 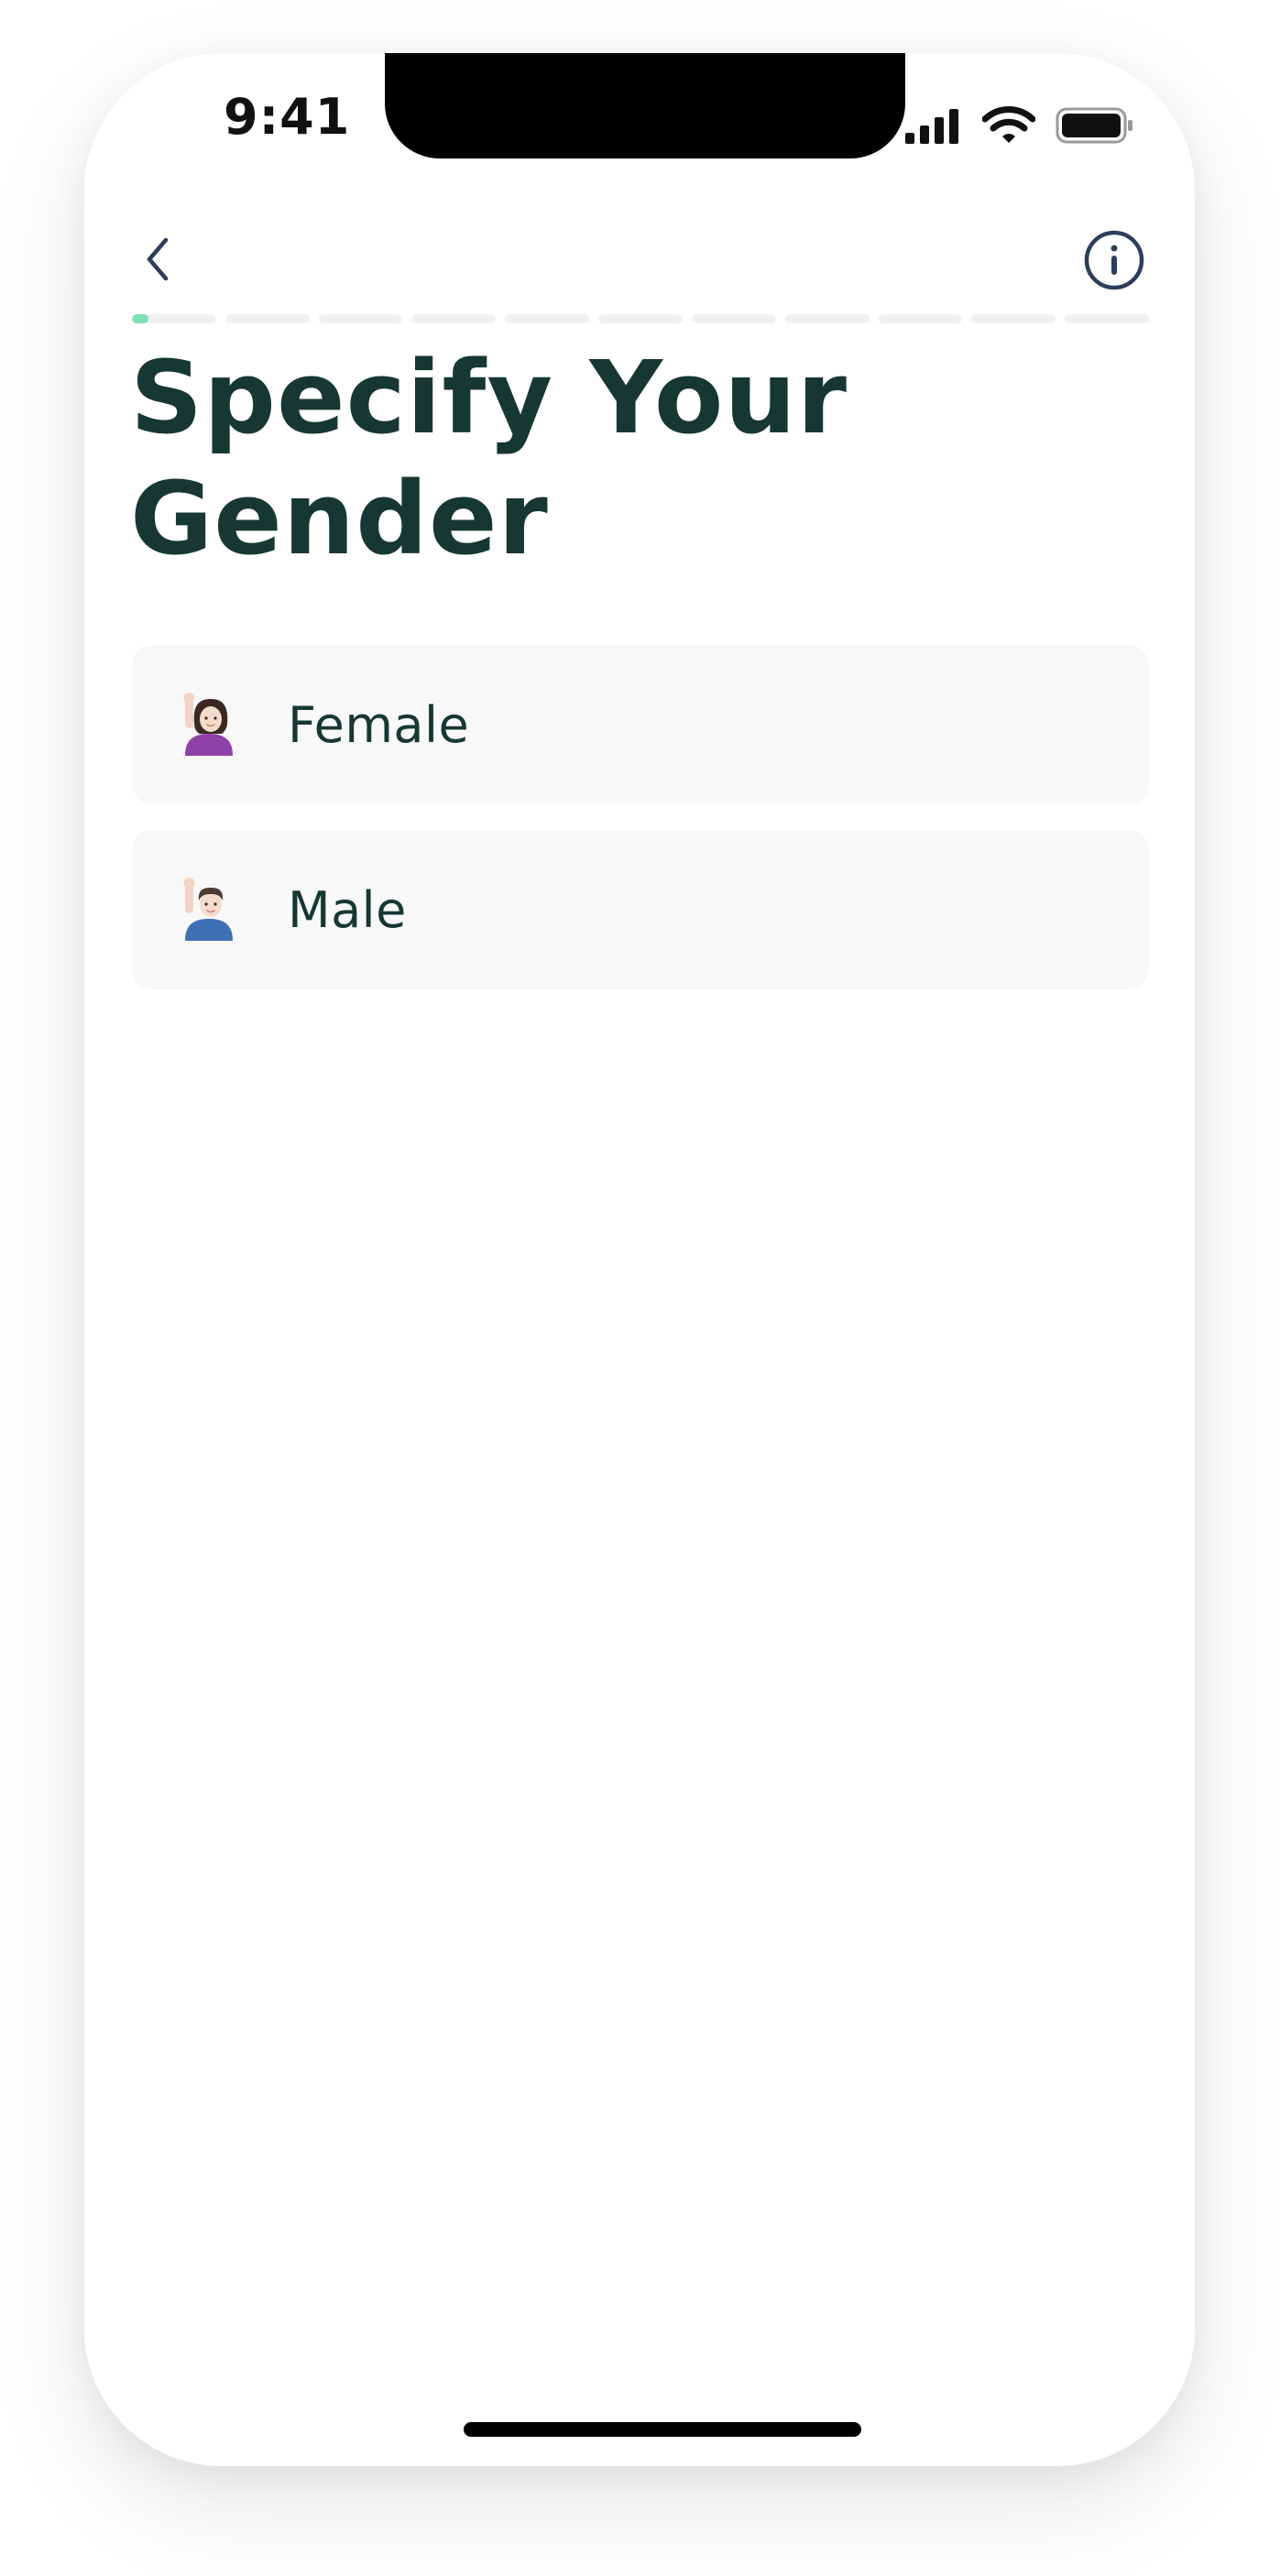 What do you see at coordinates (1094, 126) in the screenshot?
I see `battery-icon` at bounding box center [1094, 126].